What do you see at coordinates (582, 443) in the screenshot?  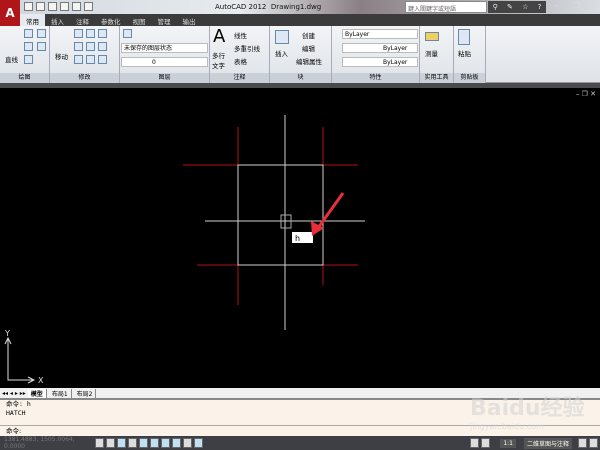 I see `lock-icon` at bounding box center [582, 443].